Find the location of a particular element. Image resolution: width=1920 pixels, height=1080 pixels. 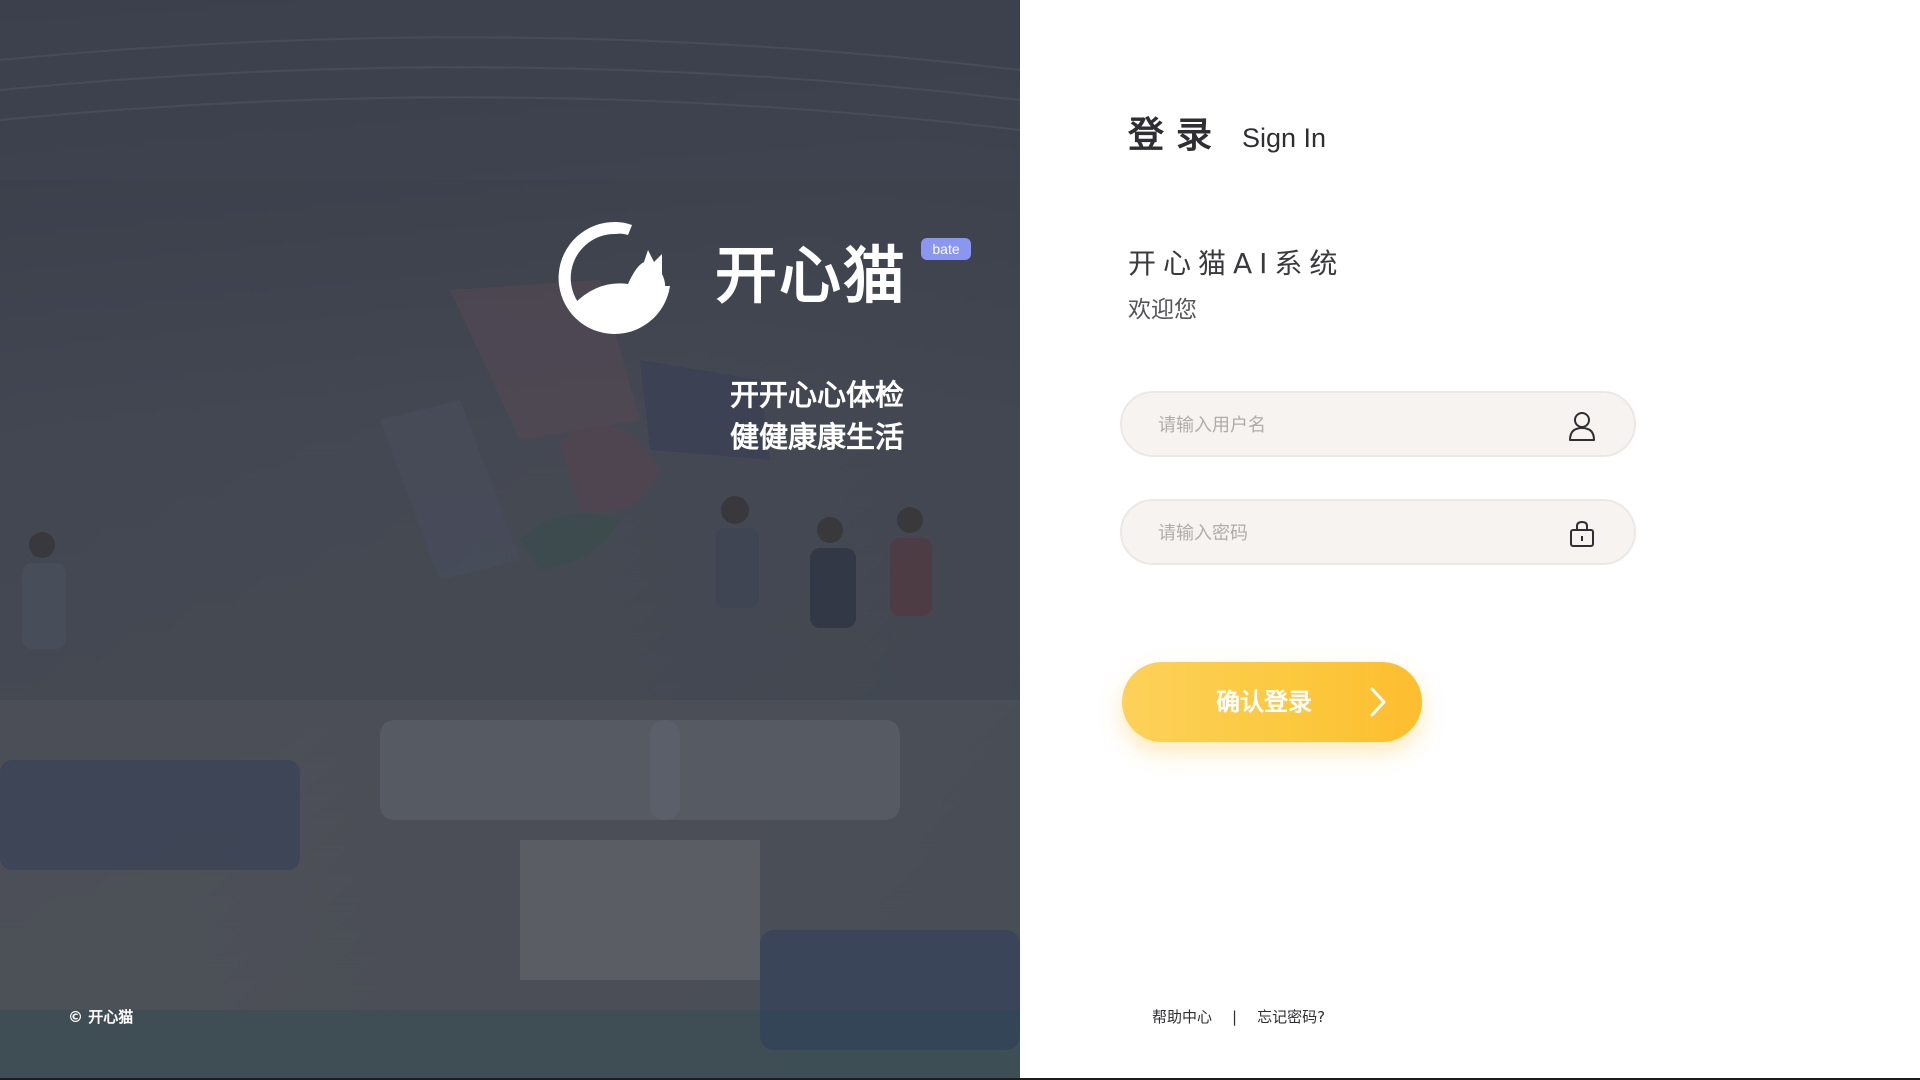

welcome-text: 欢迎您 is located at coordinates (1162, 310).